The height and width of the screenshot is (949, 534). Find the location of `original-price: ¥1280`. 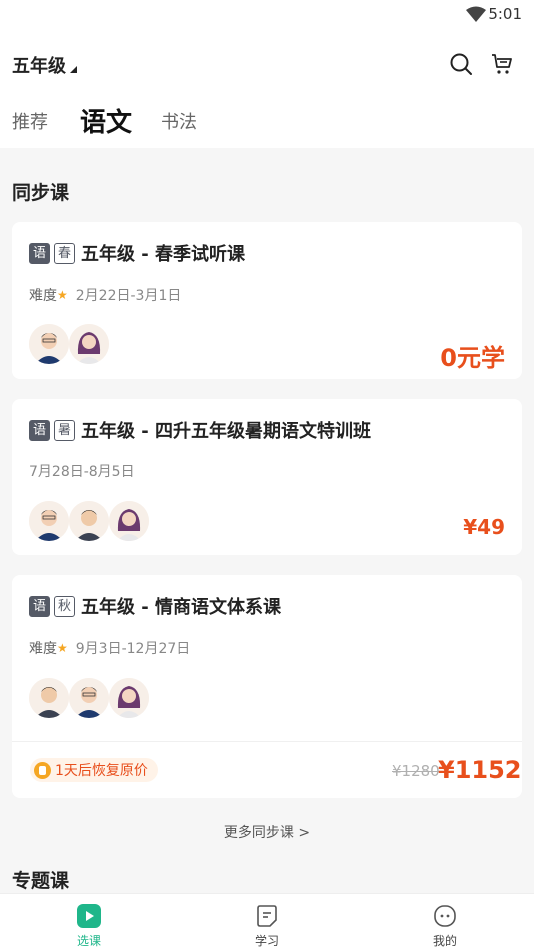

original-price: ¥1280 is located at coordinates (416, 771).